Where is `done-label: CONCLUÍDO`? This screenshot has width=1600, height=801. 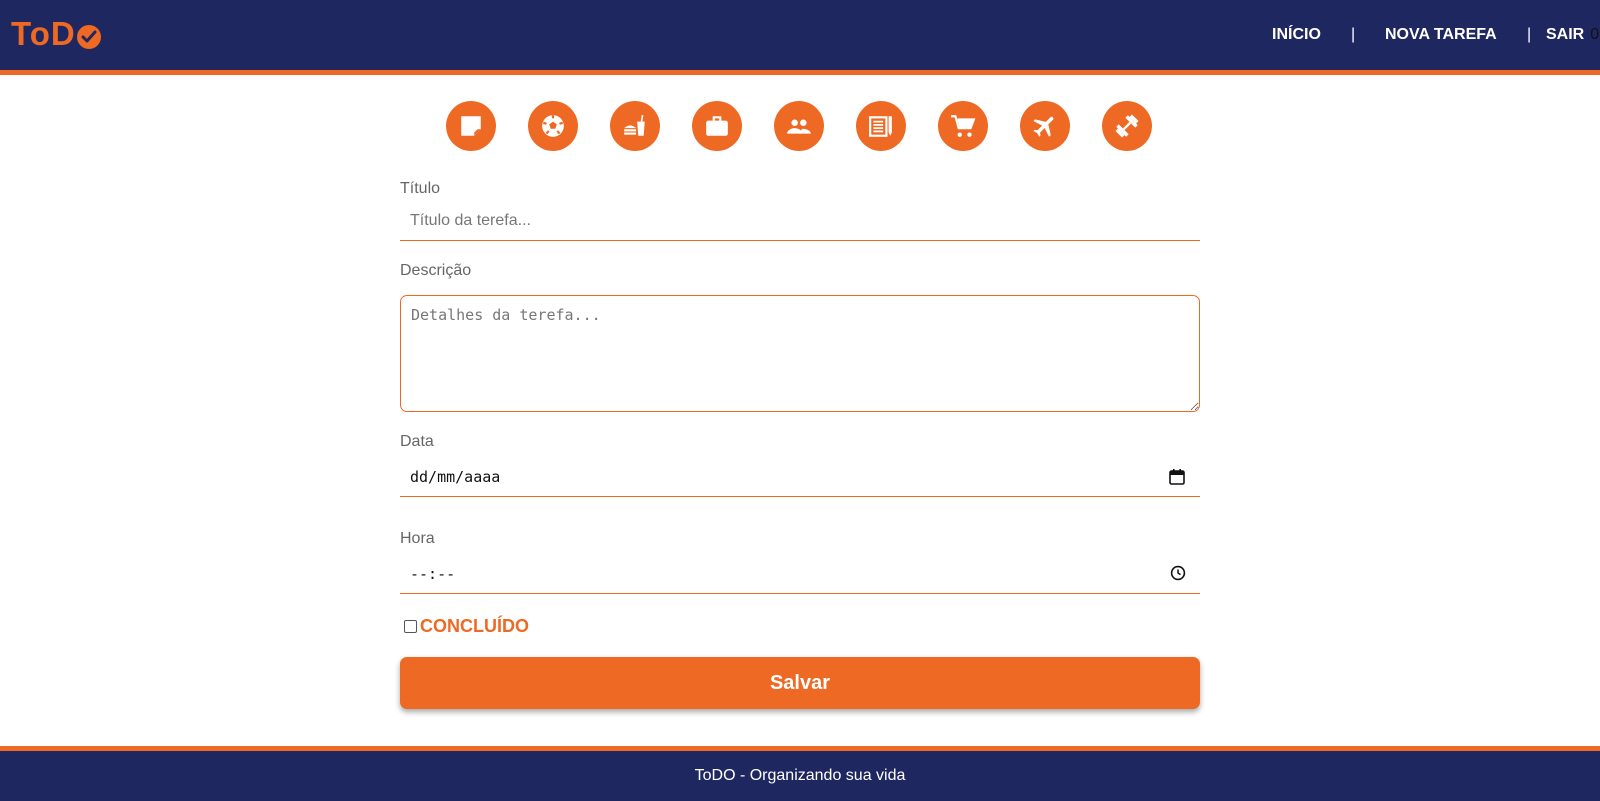 done-label: CONCLUÍDO is located at coordinates (474, 626).